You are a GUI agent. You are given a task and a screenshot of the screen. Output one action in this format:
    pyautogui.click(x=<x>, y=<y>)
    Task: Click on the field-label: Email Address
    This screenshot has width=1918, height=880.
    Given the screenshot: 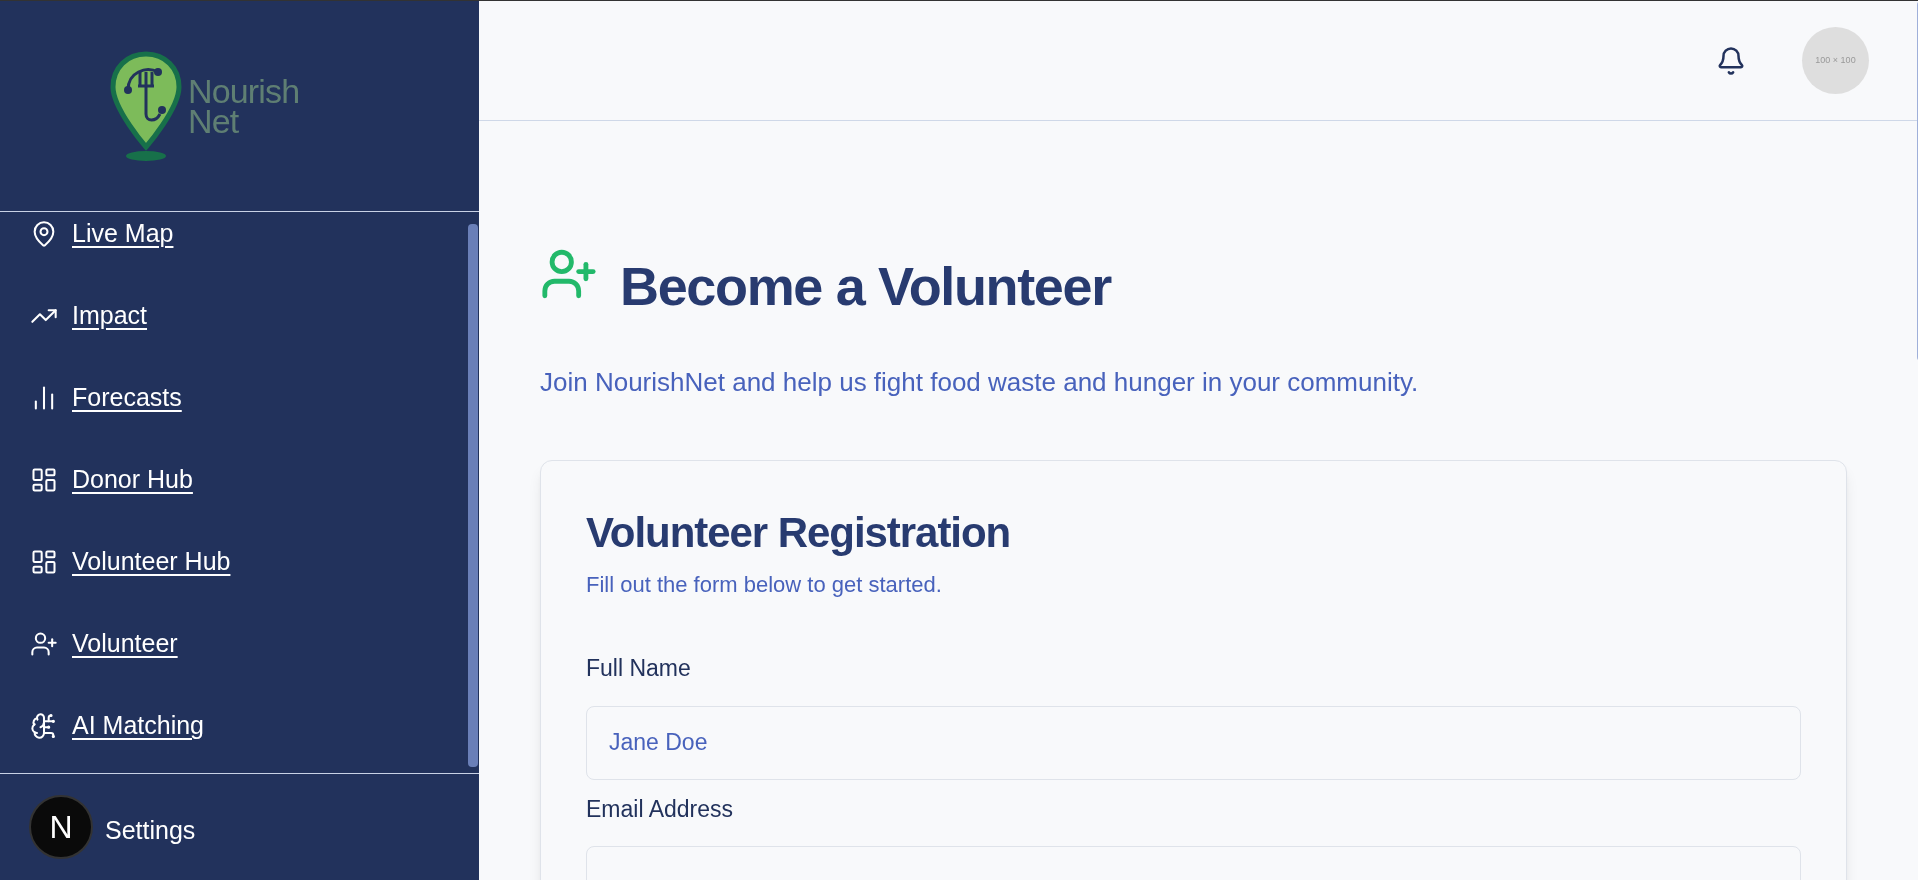 What is the action you would take?
    pyautogui.click(x=660, y=809)
    